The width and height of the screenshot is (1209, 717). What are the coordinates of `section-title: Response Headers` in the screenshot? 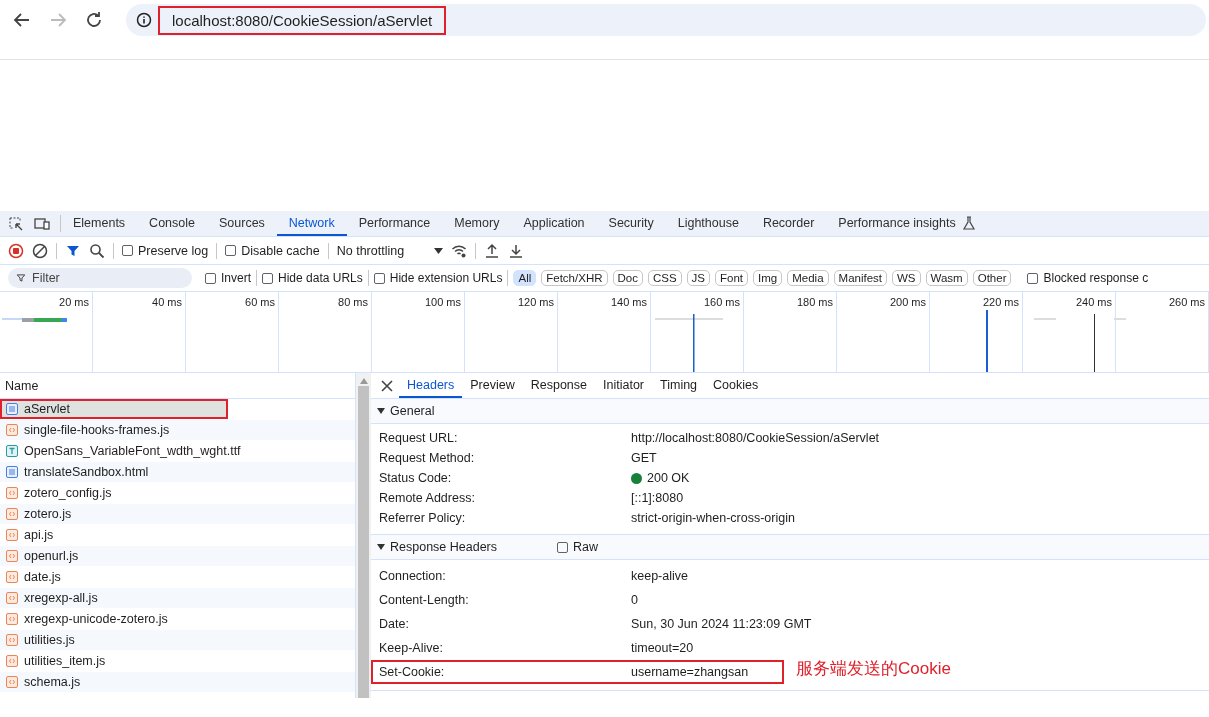 It's located at (443, 547).